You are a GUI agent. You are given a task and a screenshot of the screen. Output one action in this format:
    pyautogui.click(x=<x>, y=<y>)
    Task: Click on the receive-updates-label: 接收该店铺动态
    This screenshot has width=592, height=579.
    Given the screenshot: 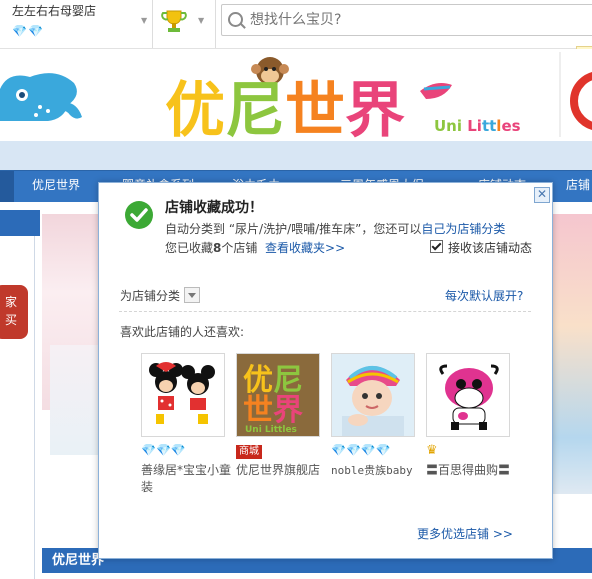 What is the action you would take?
    pyautogui.click(x=490, y=247)
    